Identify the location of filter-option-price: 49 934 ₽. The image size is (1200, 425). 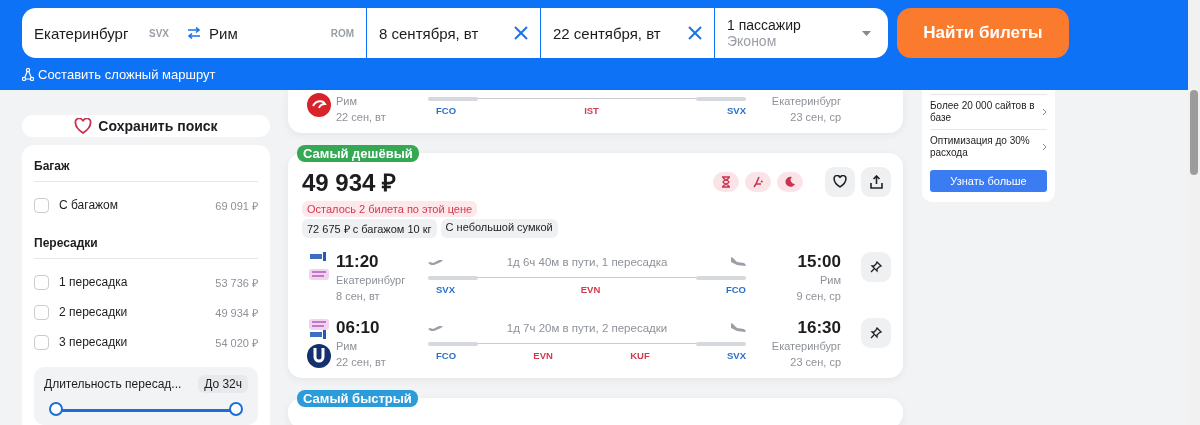
(236, 312).